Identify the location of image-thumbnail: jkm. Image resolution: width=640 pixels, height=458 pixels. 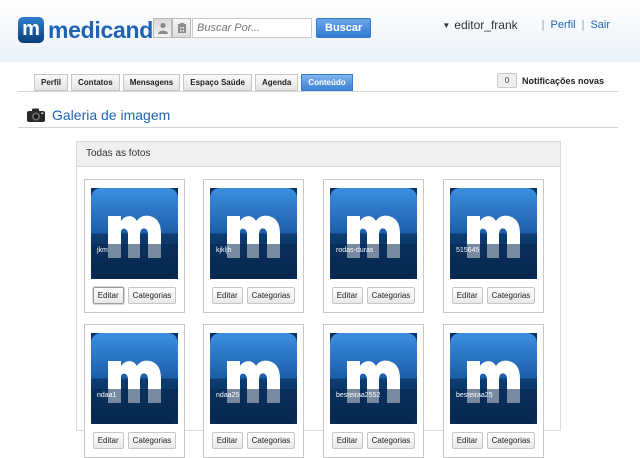
(134, 233).